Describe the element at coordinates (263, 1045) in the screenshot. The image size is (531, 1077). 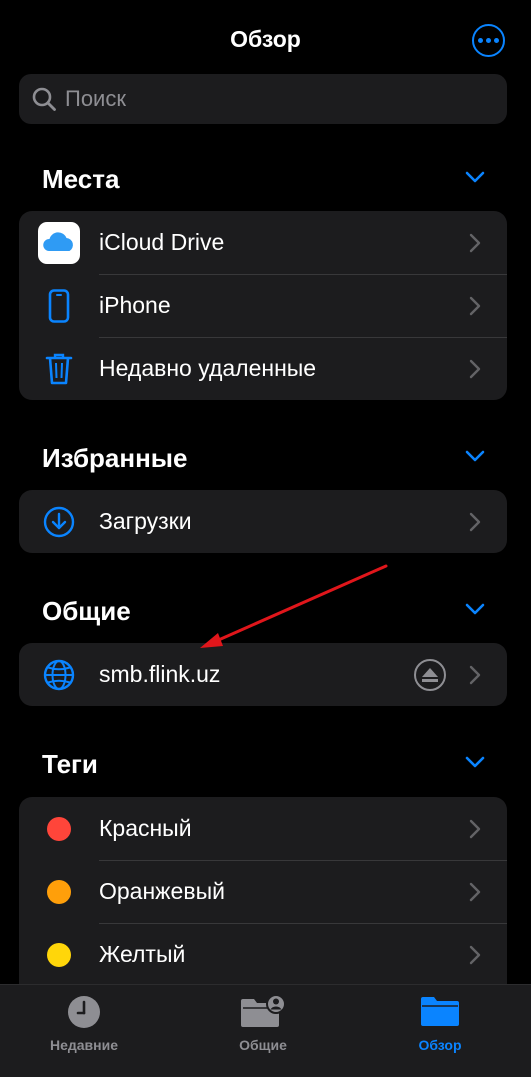
I see `tab-label: Общие` at that location.